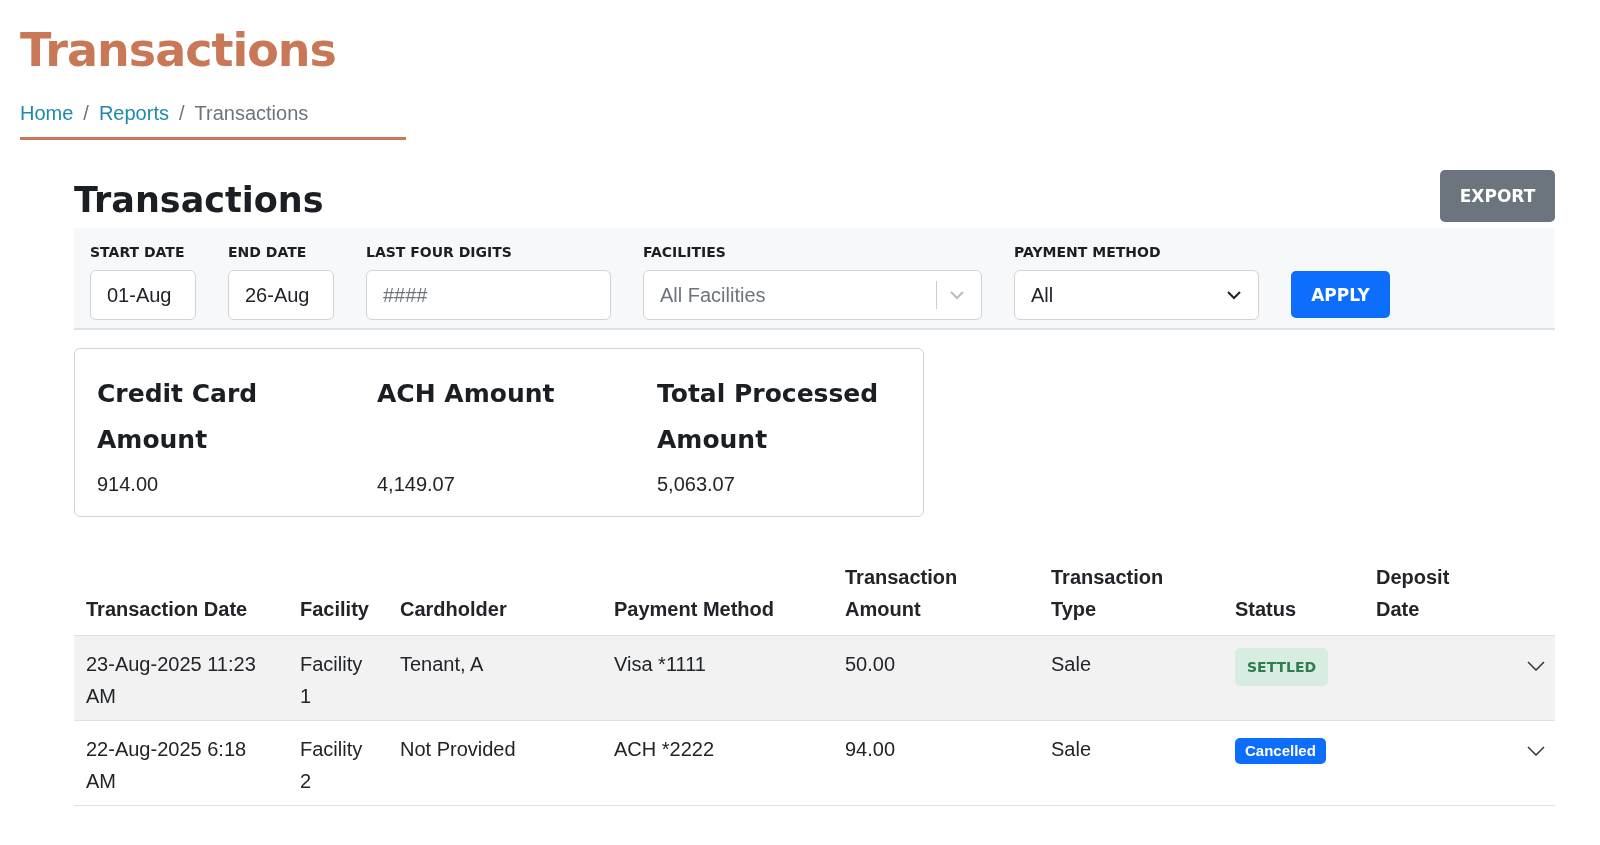 The height and width of the screenshot is (845, 1600). Describe the element at coordinates (178, 417) in the screenshot. I see `summary-label: Credit Card Amount` at that location.